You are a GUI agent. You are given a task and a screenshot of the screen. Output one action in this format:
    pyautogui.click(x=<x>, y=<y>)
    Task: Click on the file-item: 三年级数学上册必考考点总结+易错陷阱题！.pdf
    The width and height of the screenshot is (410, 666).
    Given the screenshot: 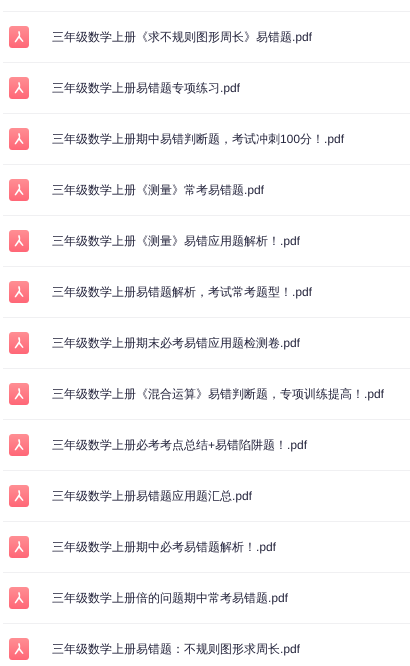 What is the action you would take?
    pyautogui.click(x=206, y=445)
    